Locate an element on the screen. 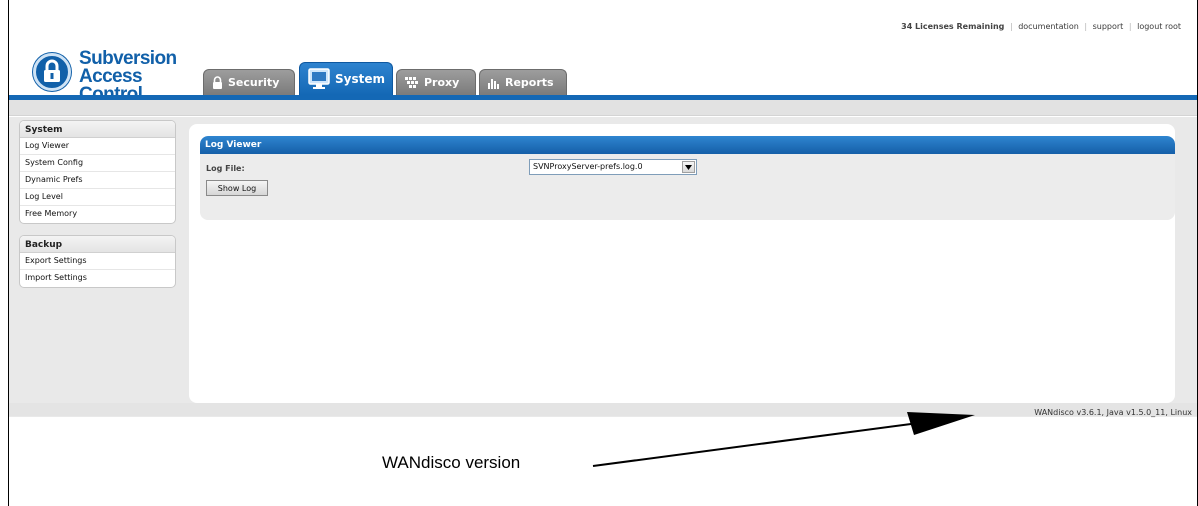  licenses-remaining: 34 Licenses Remaining is located at coordinates (953, 26).